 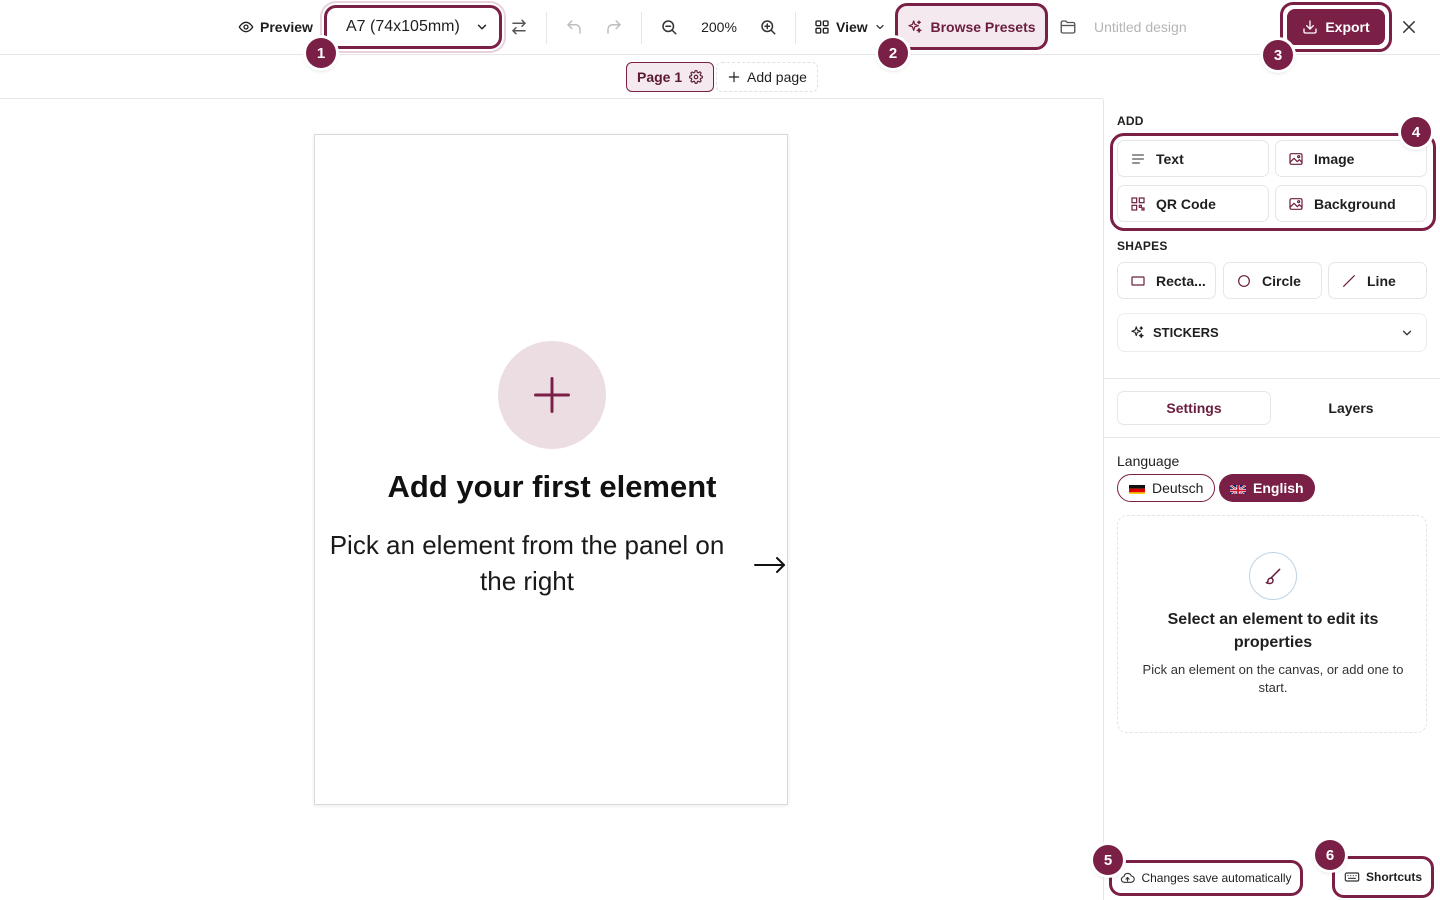 What do you see at coordinates (1193, 158) in the screenshot?
I see `add-text-button: Text` at bounding box center [1193, 158].